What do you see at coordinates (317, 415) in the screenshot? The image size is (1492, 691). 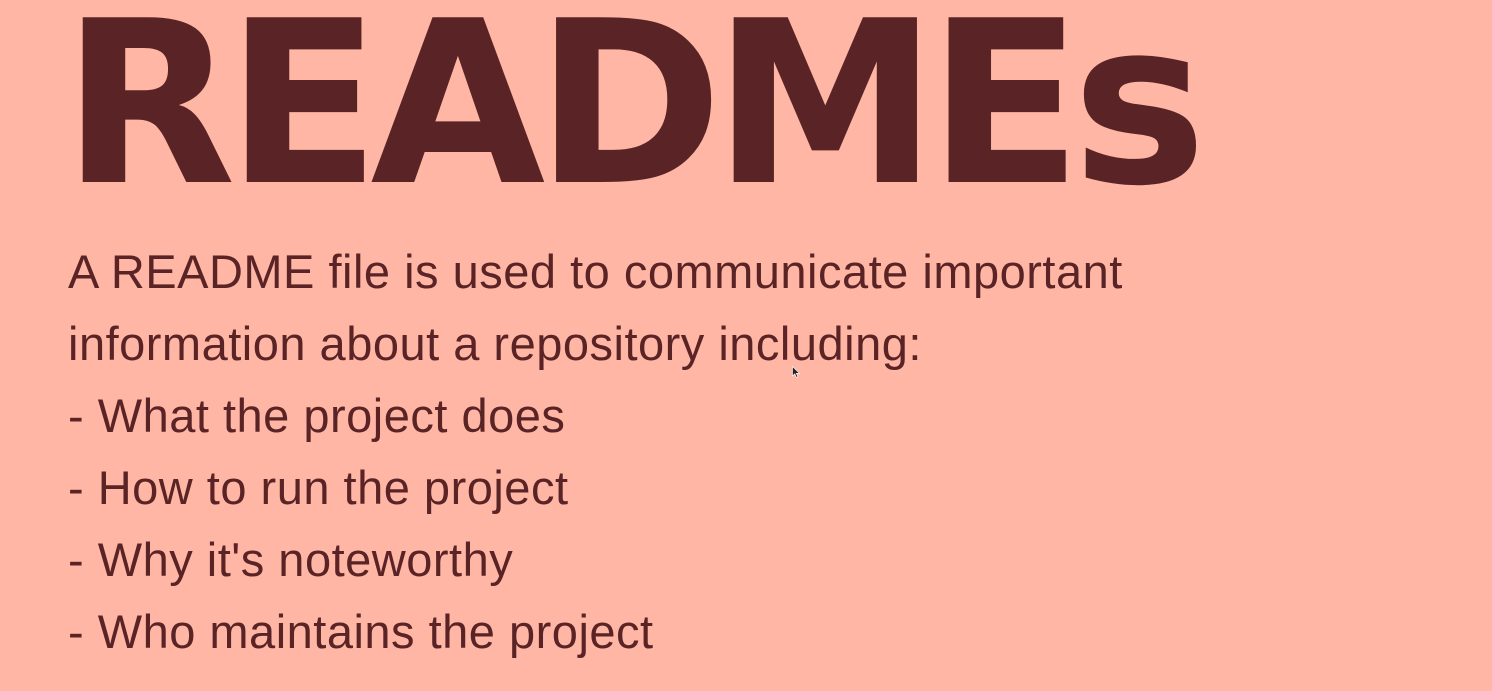 I see `bullet-item-what: - What the project does` at bounding box center [317, 415].